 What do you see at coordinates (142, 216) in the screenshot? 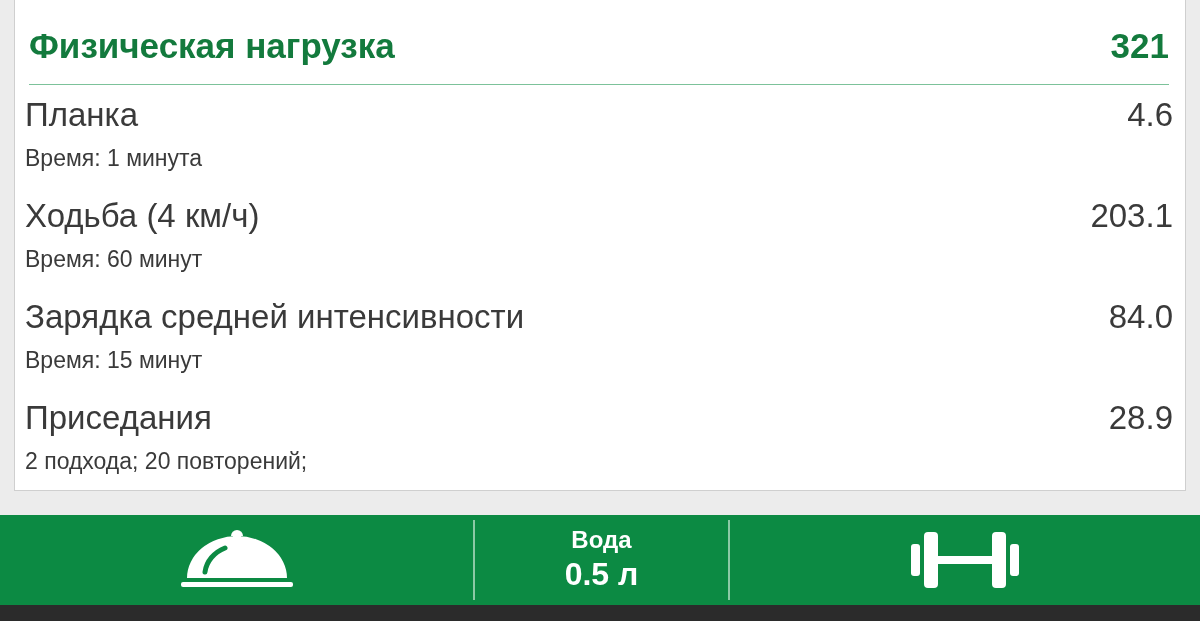
I see `exercise-name: Ходьба (4 км/ч)` at bounding box center [142, 216].